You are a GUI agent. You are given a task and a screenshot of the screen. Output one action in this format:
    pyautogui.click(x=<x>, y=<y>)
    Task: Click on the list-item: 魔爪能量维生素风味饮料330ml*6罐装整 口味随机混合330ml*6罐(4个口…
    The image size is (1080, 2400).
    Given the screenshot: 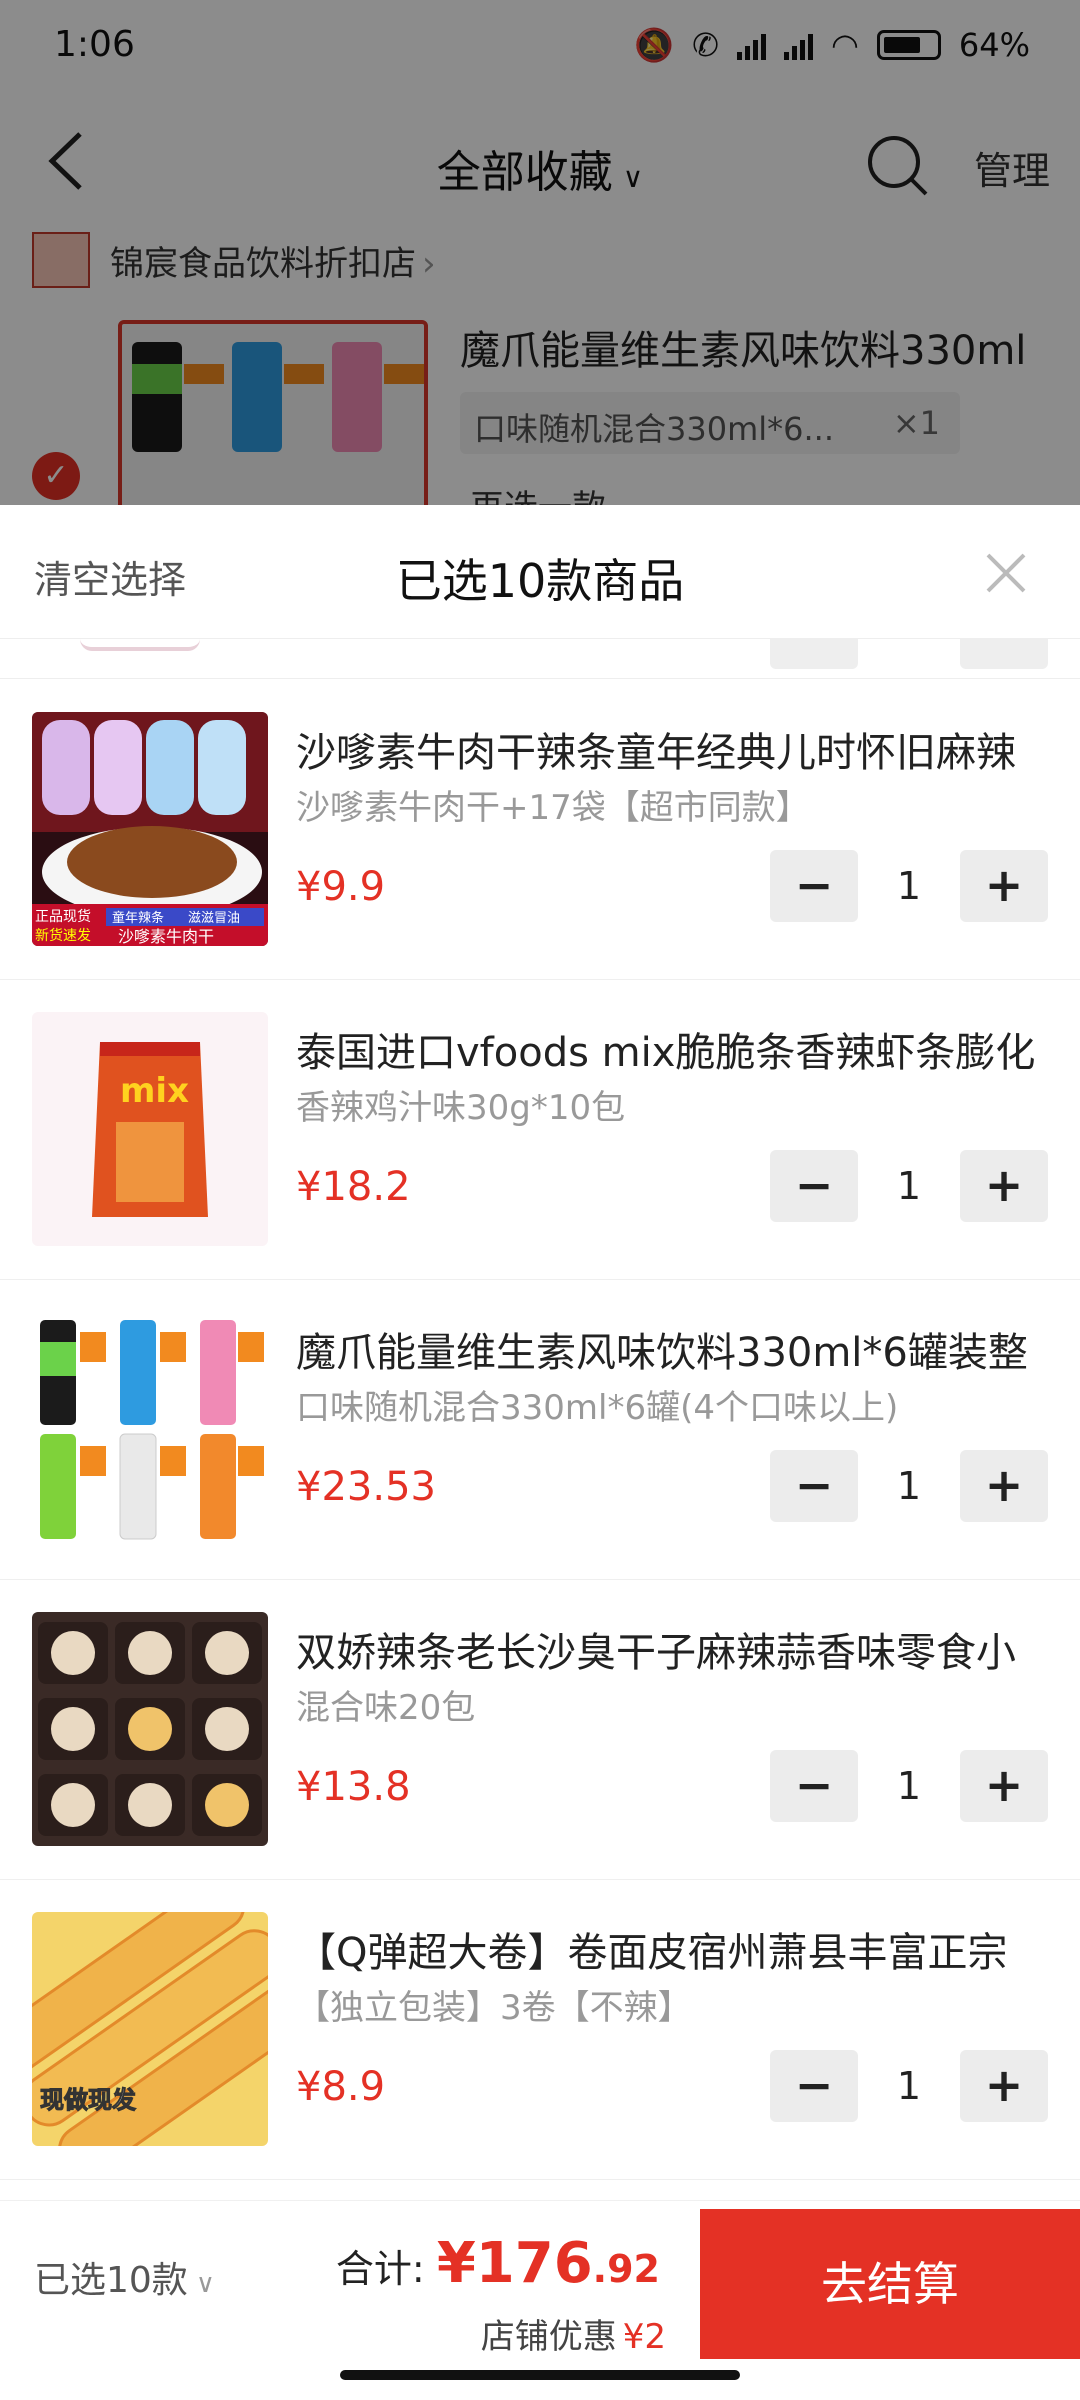 What is the action you would take?
    pyautogui.click(x=540, y=1430)
    